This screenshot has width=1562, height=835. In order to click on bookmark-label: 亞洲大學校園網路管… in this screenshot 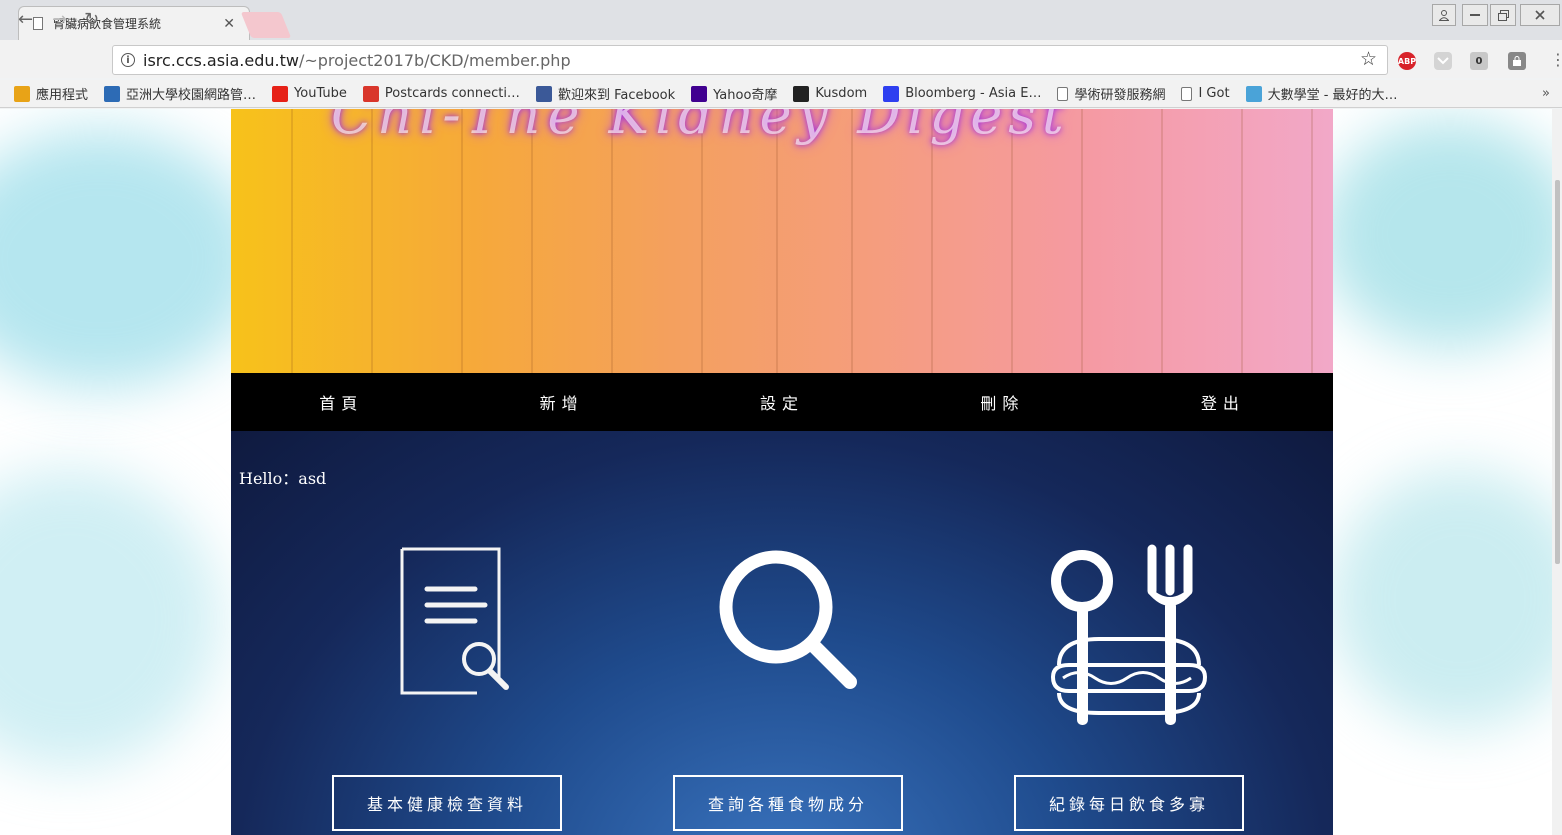, I will do `click(191, 95)`.